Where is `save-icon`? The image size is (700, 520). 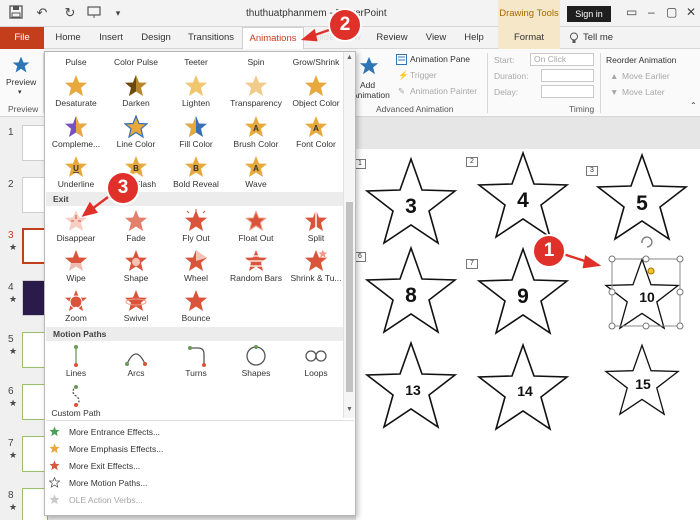 save-icon is located at coordinates (16, 13).